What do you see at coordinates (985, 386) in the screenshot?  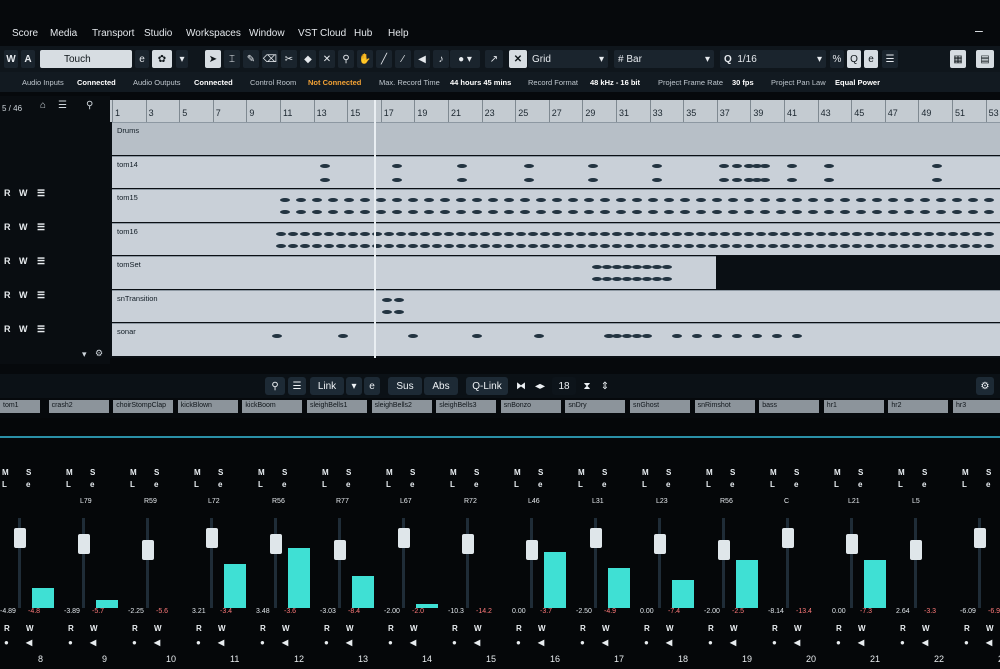 I see `gear-icon: ⚙` at bounding box center [985, 386].